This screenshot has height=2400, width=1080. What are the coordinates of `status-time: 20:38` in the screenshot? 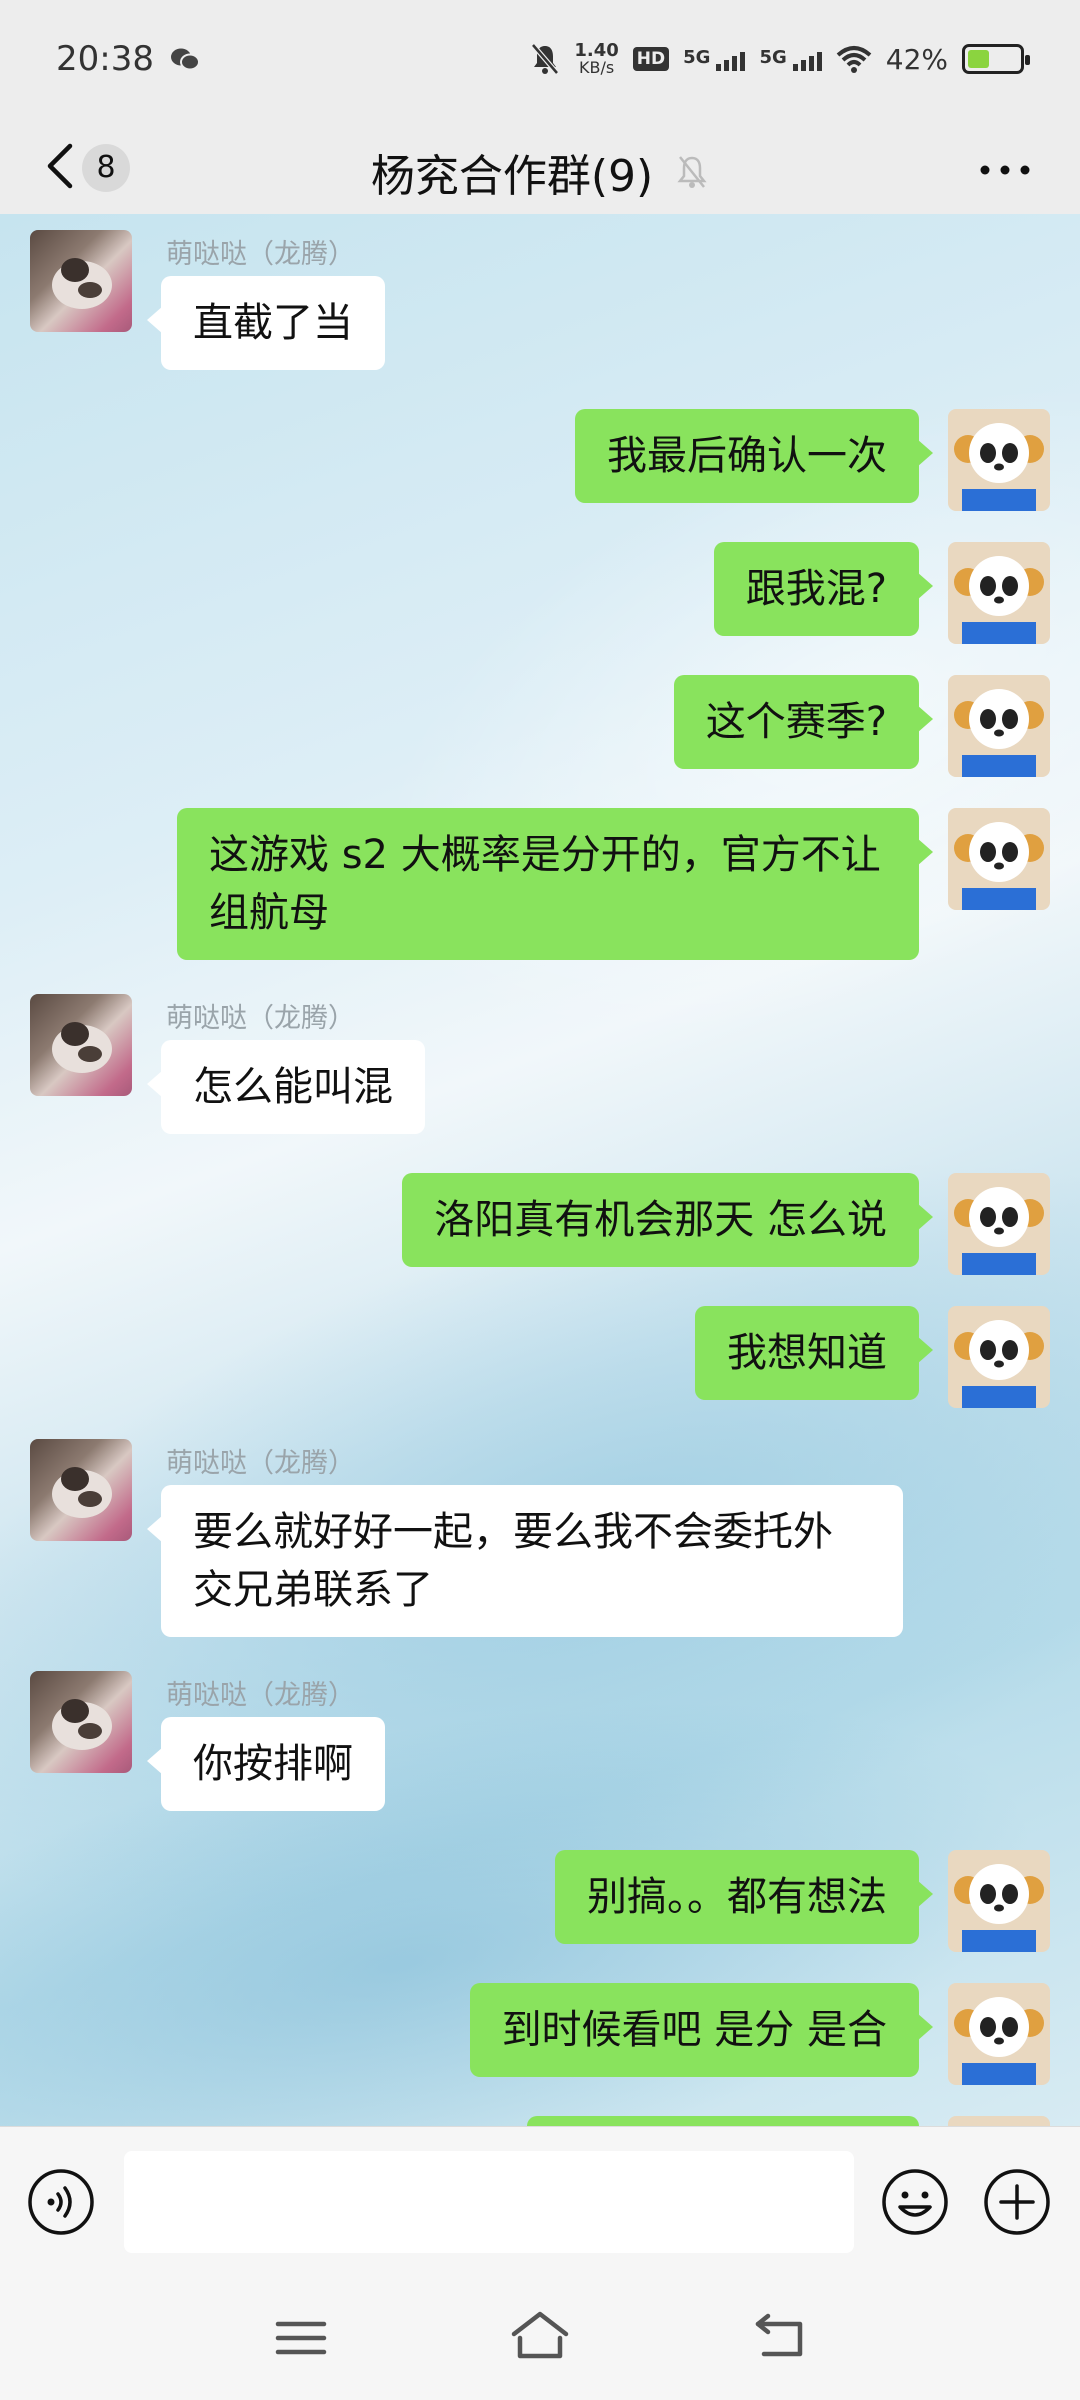 It's located at (105, 59).